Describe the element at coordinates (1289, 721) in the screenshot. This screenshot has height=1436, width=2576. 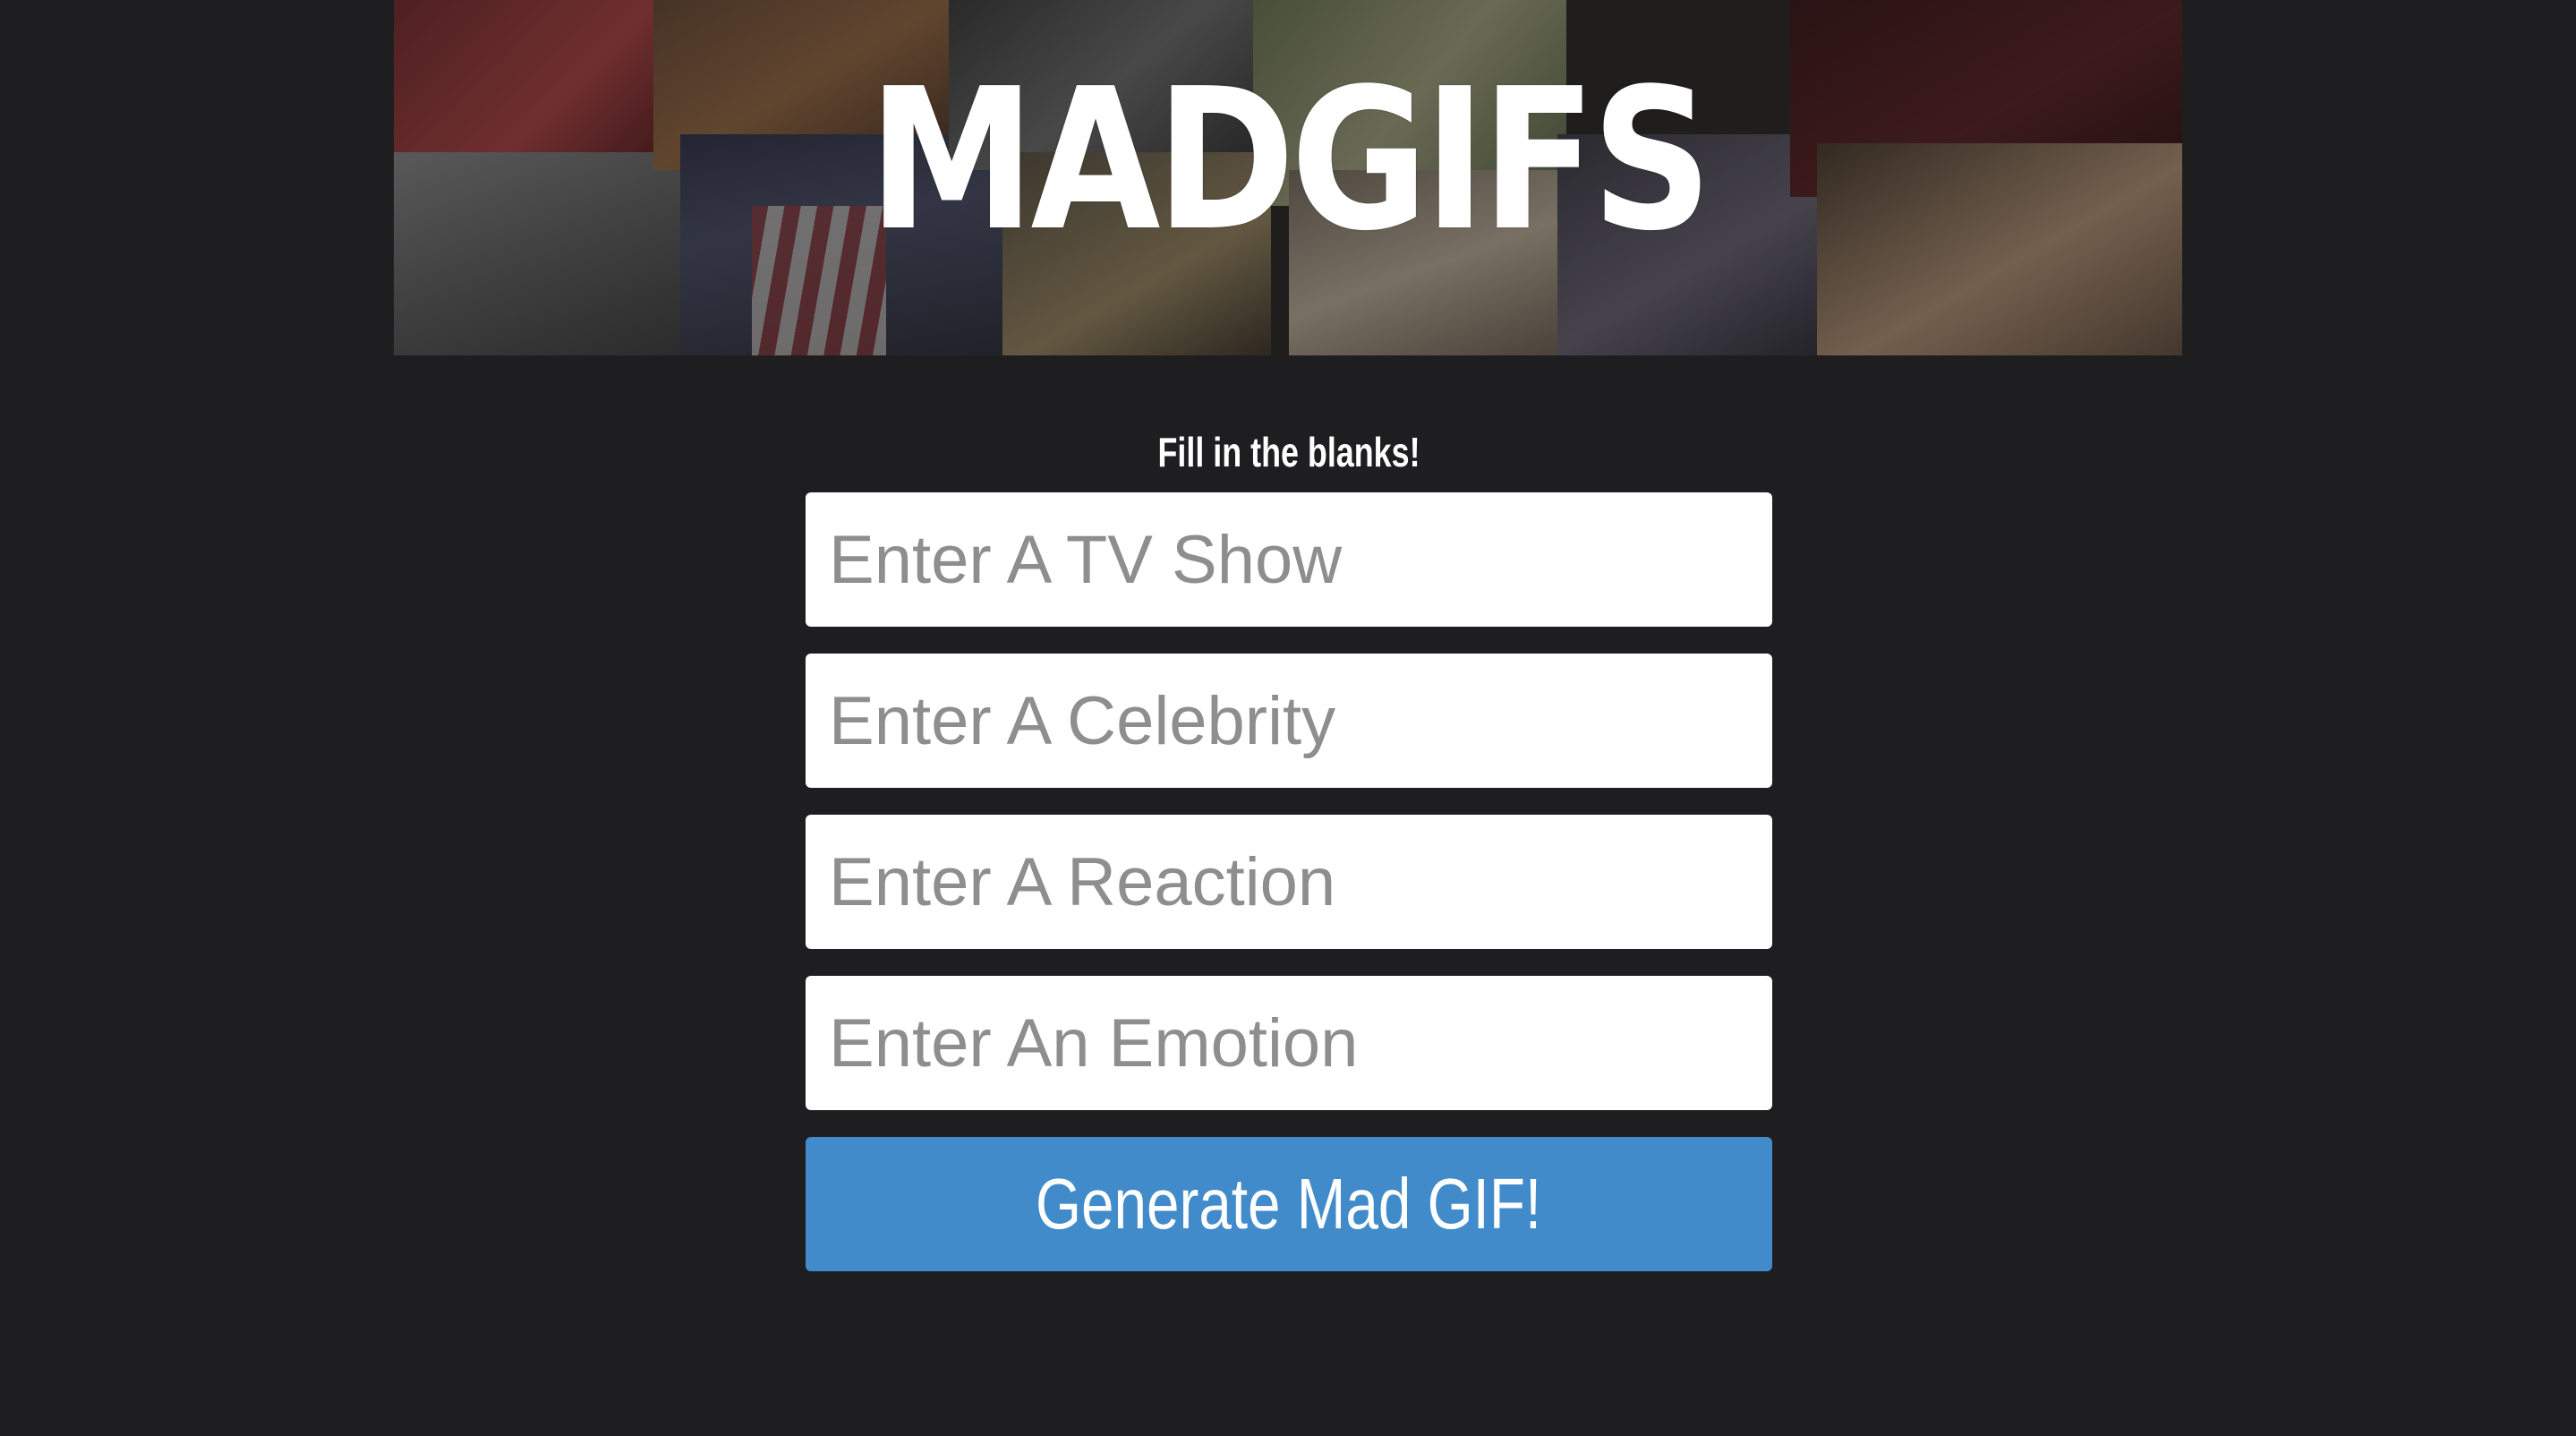
I see `celebrity-input` at that location.